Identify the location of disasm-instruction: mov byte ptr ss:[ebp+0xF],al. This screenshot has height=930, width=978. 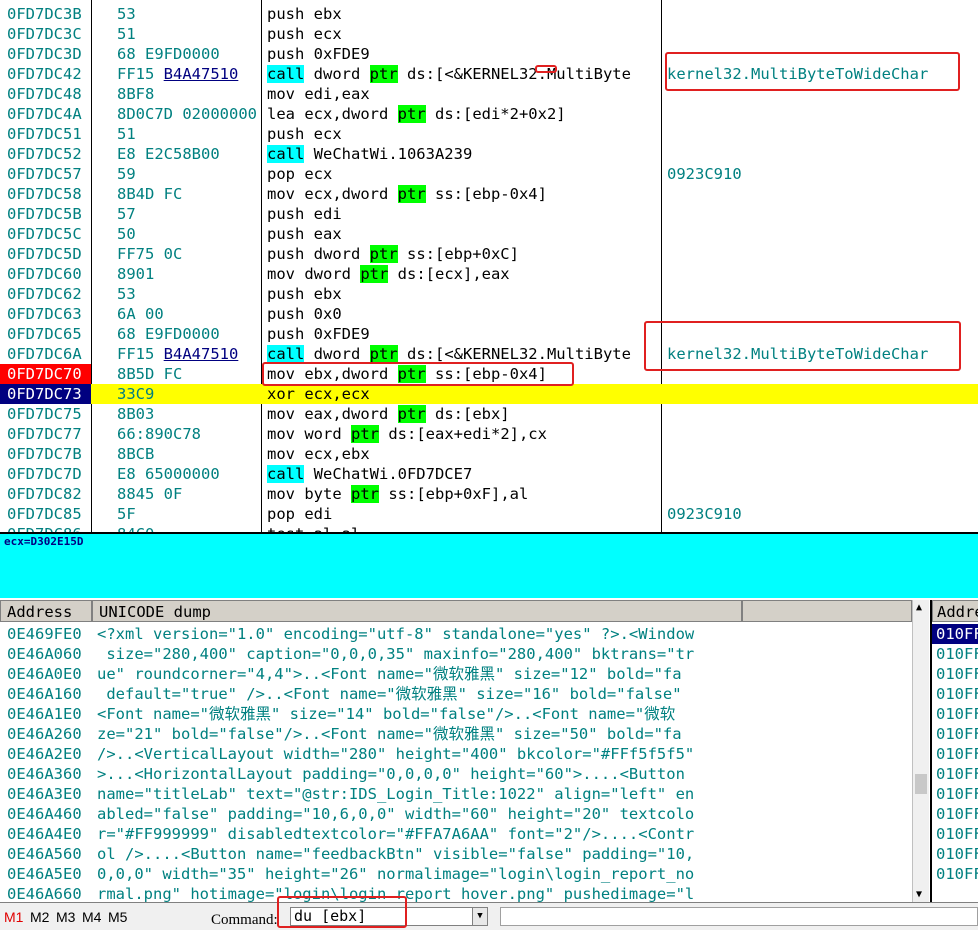
(463, 494).